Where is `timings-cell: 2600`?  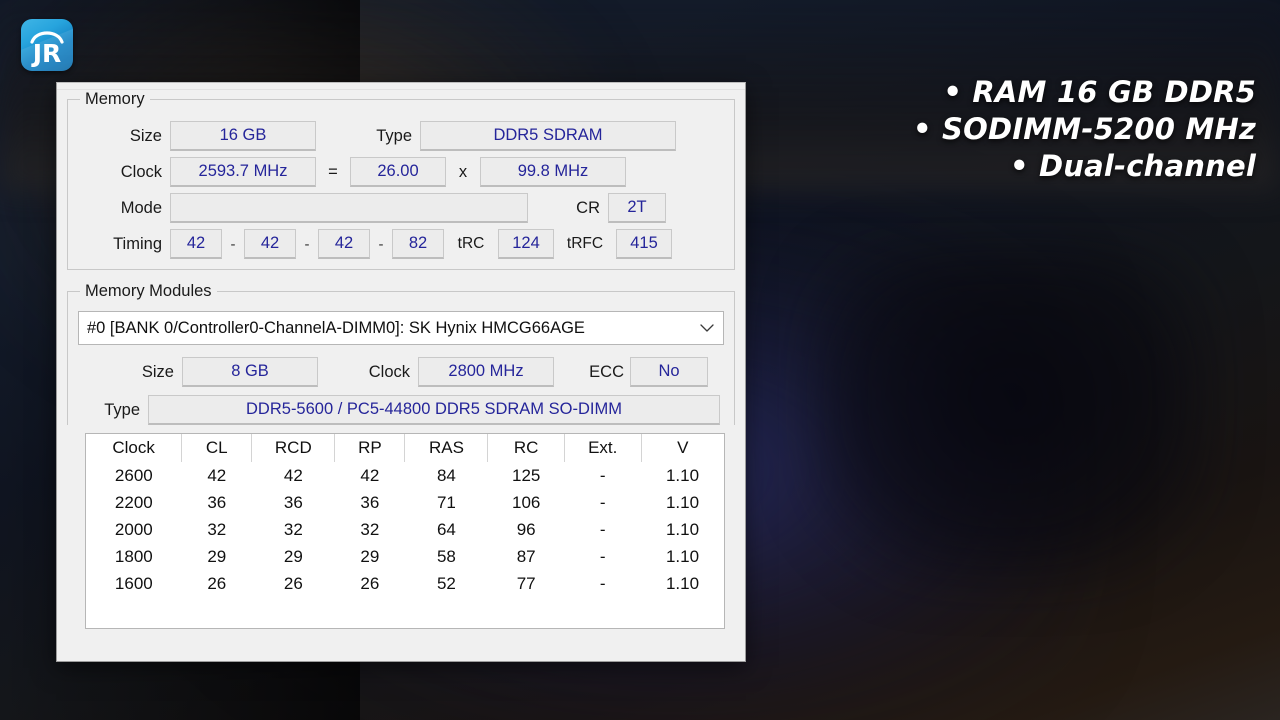 timings-cell: 2600 is located at coordinates (133, 475).